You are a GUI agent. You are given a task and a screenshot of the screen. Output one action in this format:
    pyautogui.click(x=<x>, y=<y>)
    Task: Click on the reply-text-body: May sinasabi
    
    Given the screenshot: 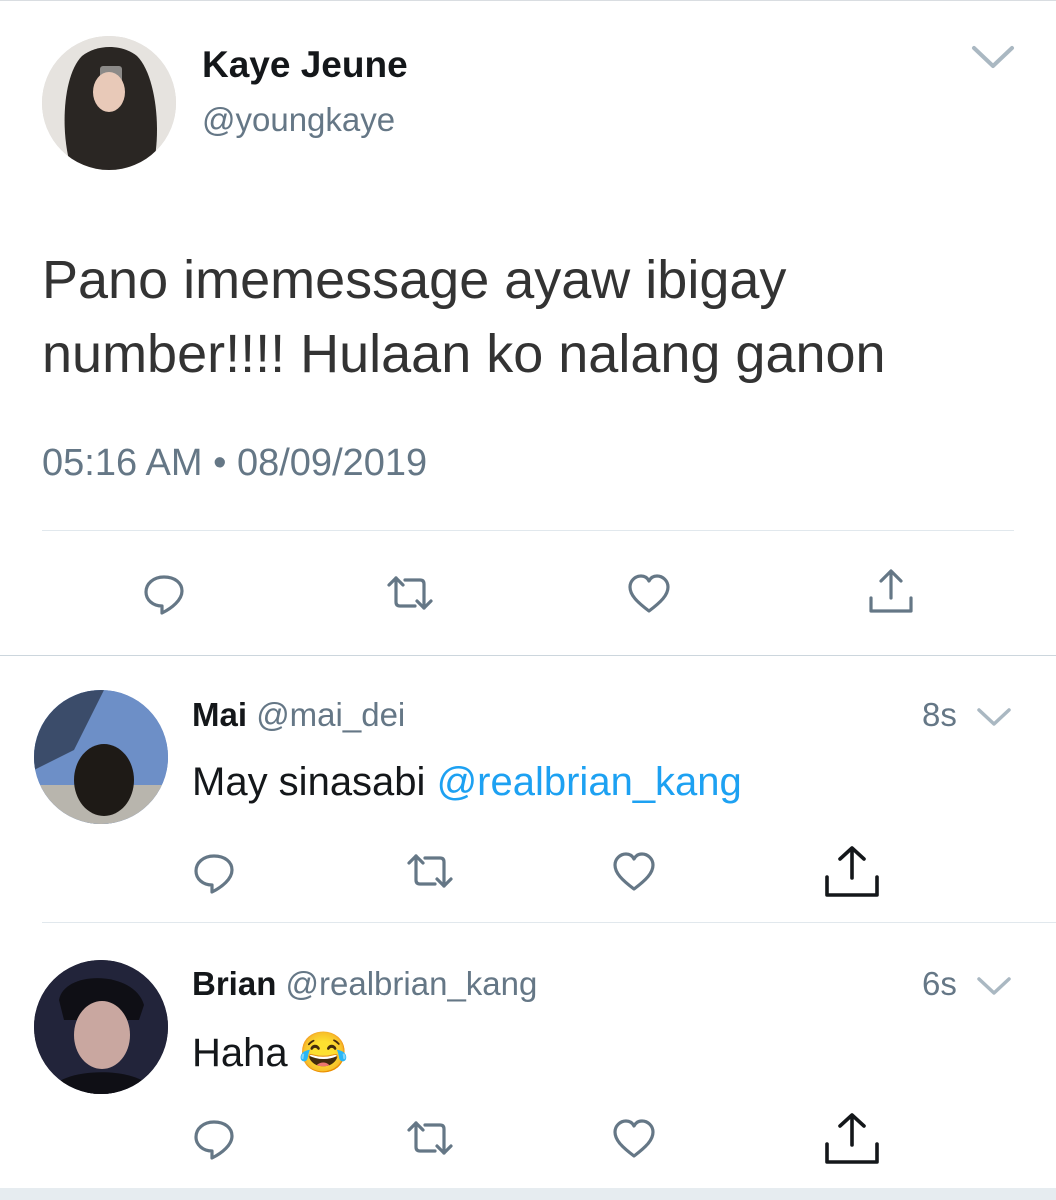 What is the action you would take?
    pyautogui.click(x=314, y=782)
    